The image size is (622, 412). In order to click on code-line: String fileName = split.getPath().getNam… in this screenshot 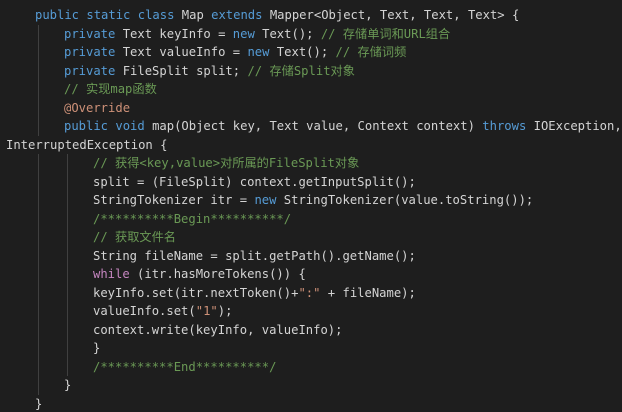, I will do `click(311, 256)`.